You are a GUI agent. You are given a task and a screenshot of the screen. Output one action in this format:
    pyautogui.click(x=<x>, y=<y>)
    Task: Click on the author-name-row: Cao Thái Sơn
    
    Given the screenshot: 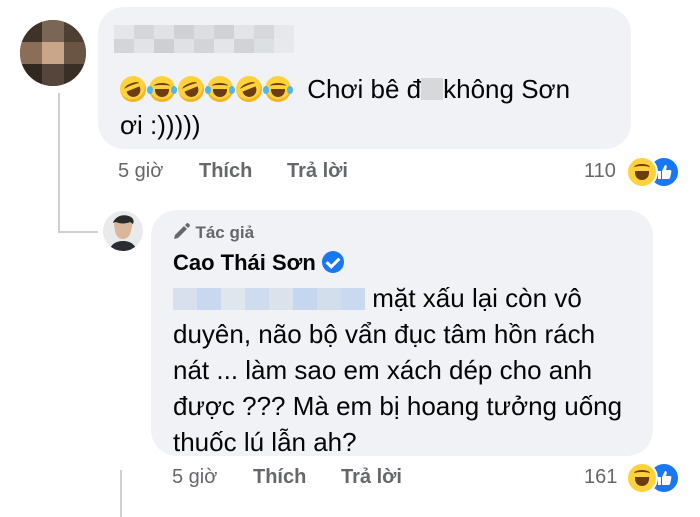 What is the action you would take?
    pyautogui.click(x=258, y=263)
    